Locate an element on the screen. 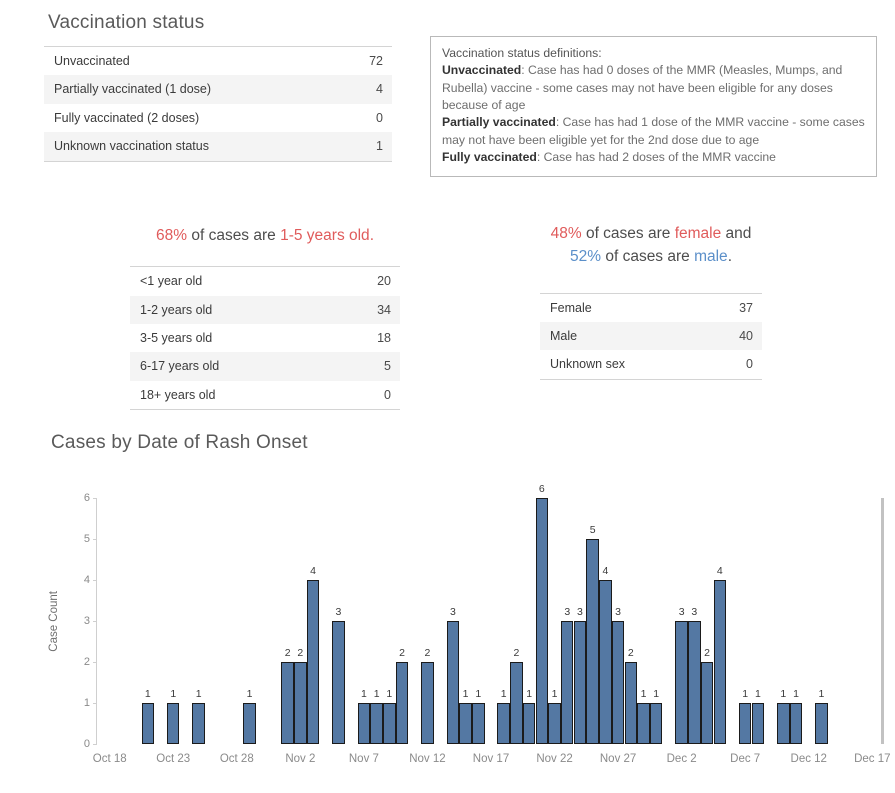 The image size is (895, 793). chart-bar-label: 6 is located at coordinates (541, 489).